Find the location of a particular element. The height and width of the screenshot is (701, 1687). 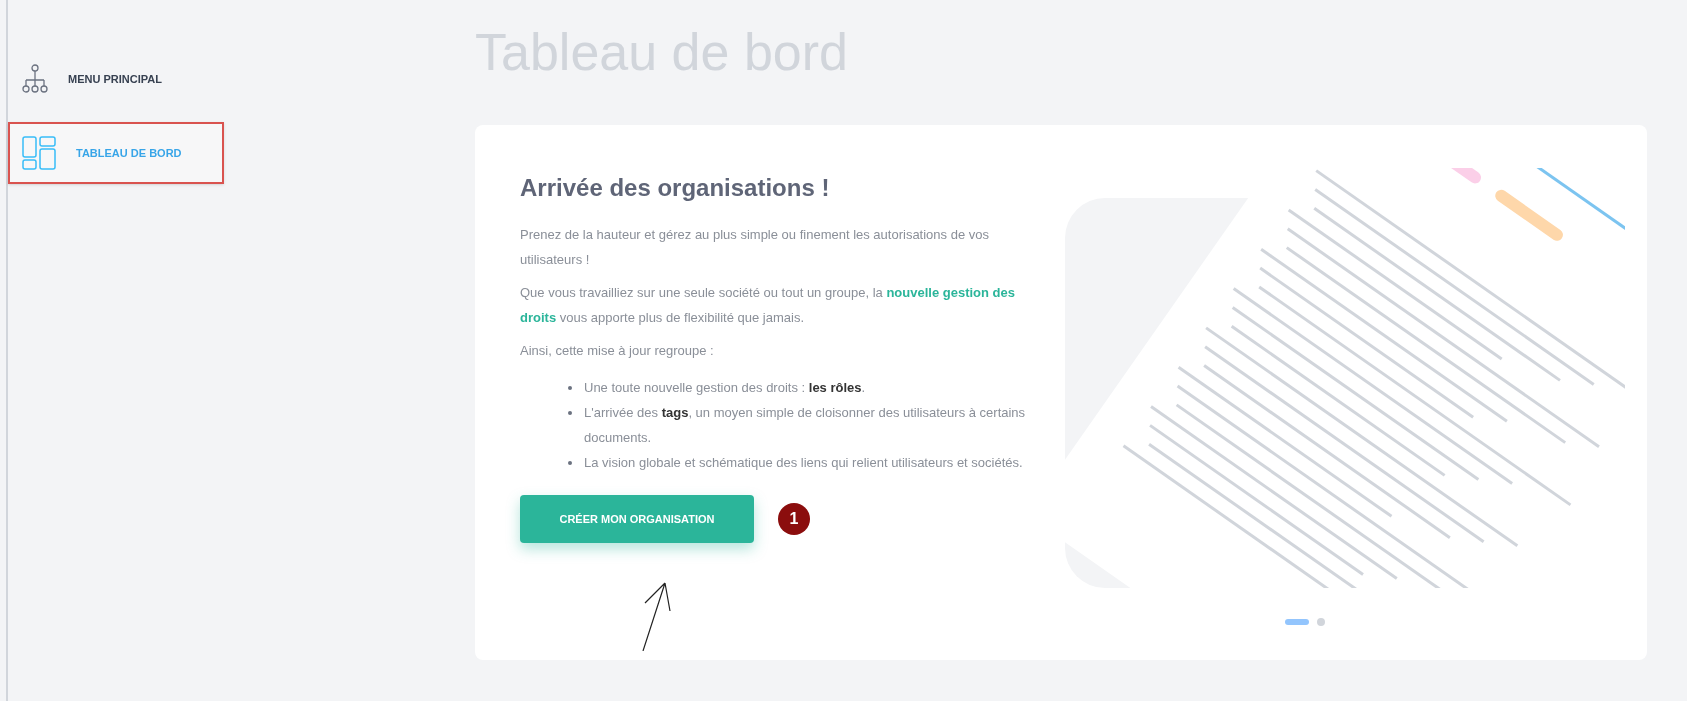

list-item: La vision globale et schématique des liens qui relient utilisateurs et sociétés. is located at coordinates (803, 463).